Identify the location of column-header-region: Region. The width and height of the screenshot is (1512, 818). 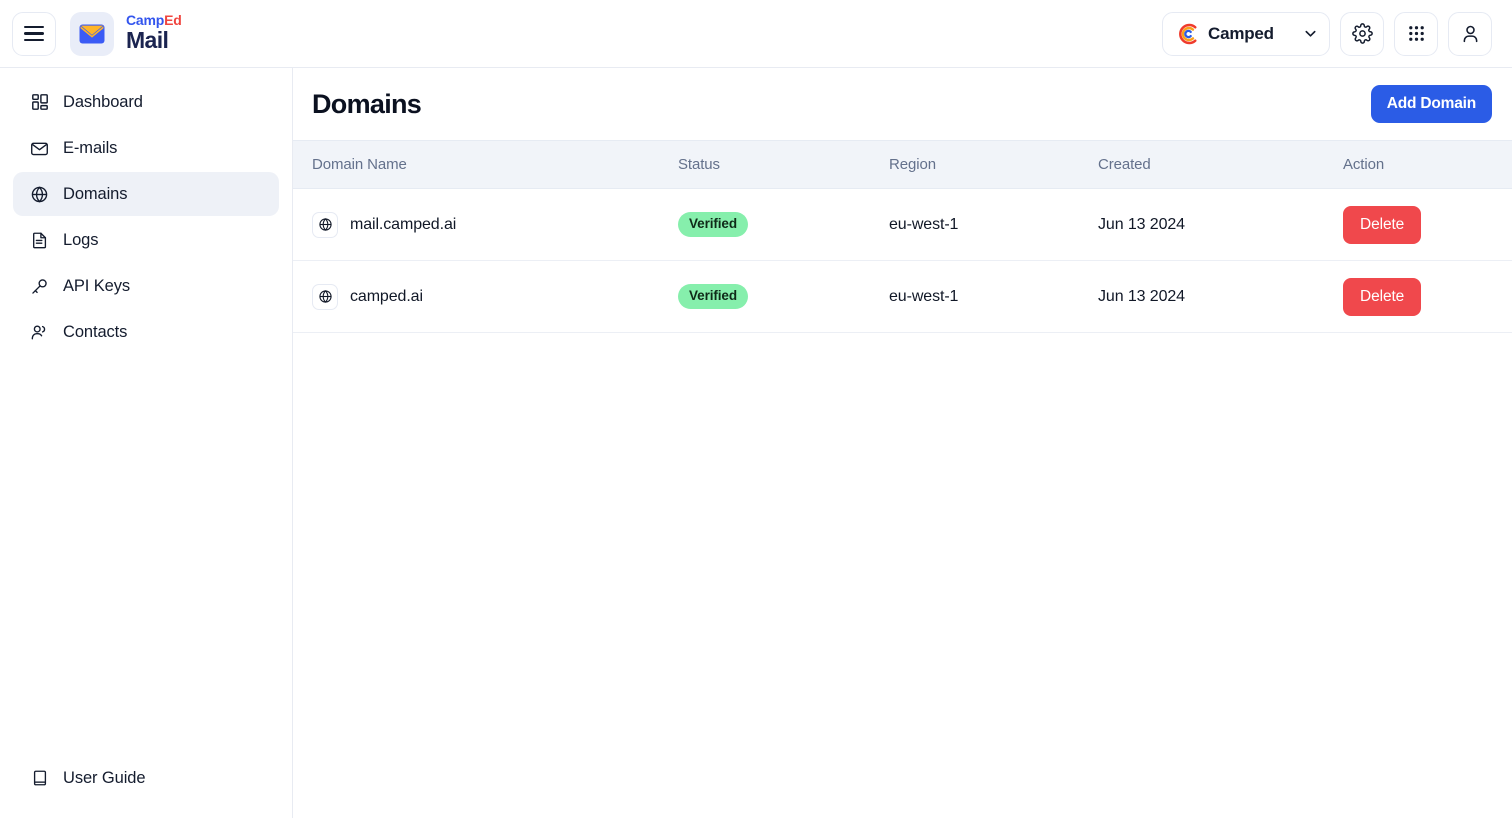
(983, 164).